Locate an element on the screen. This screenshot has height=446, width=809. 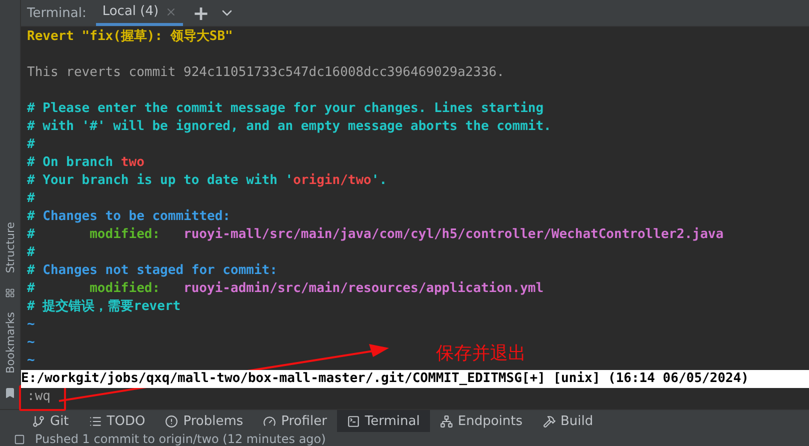
side-panel-label: Bookmarks is located at coordinates (10, 342).